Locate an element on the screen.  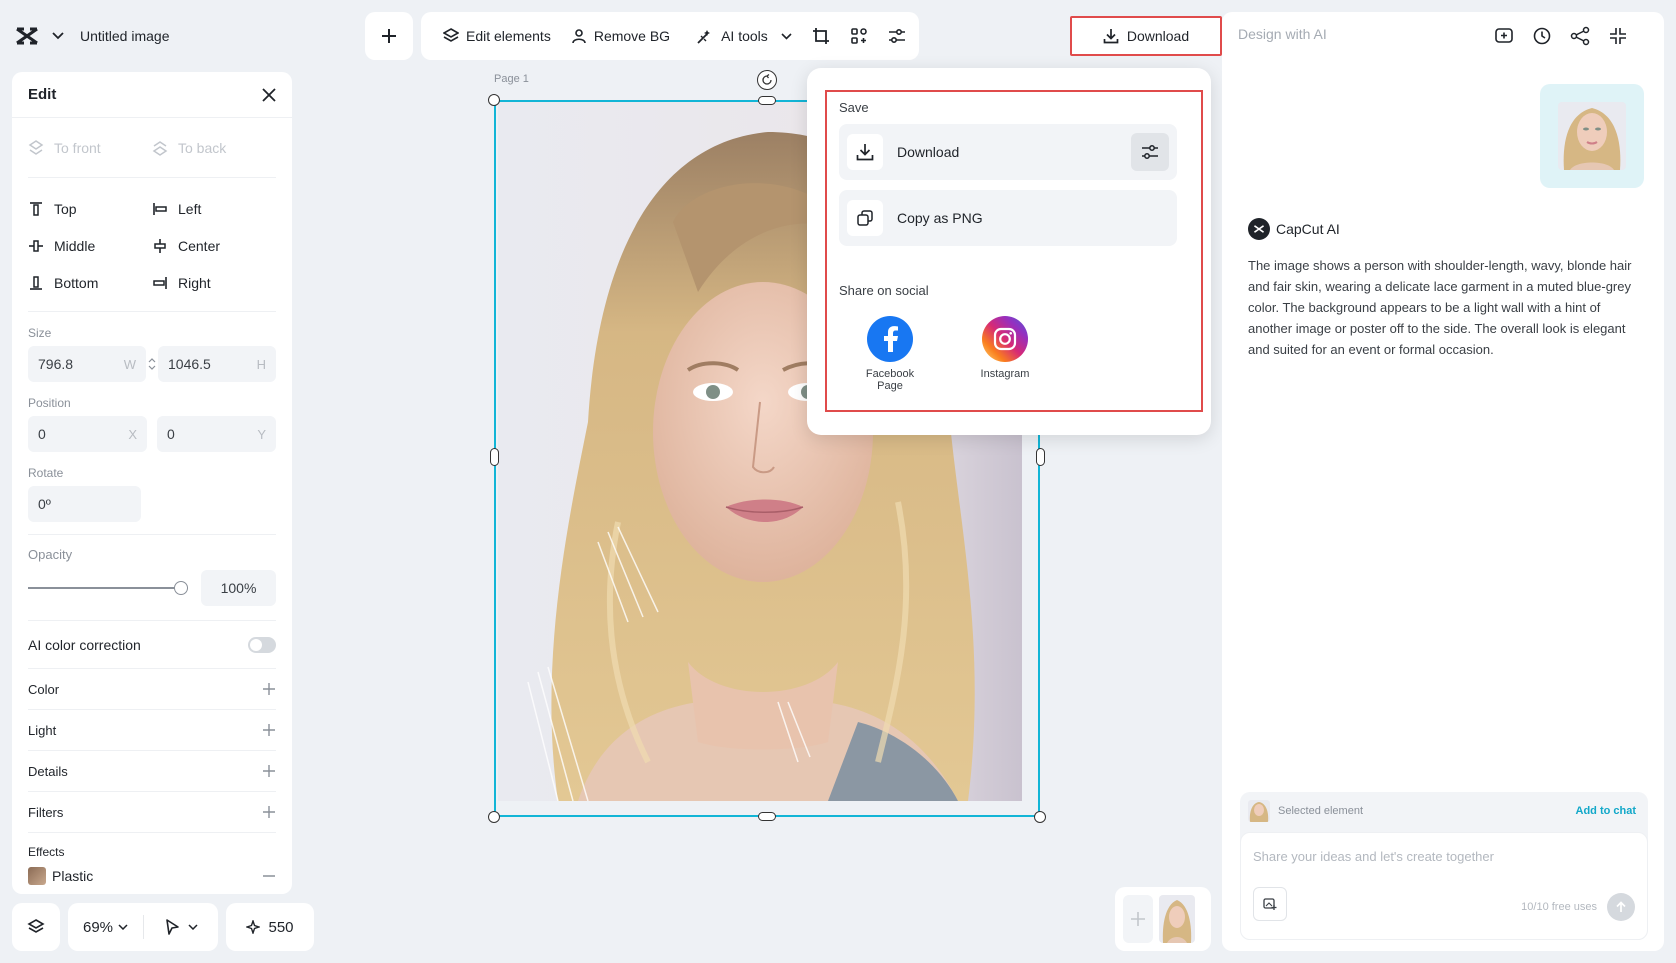
crop-button is located at coordinates (821, 36).